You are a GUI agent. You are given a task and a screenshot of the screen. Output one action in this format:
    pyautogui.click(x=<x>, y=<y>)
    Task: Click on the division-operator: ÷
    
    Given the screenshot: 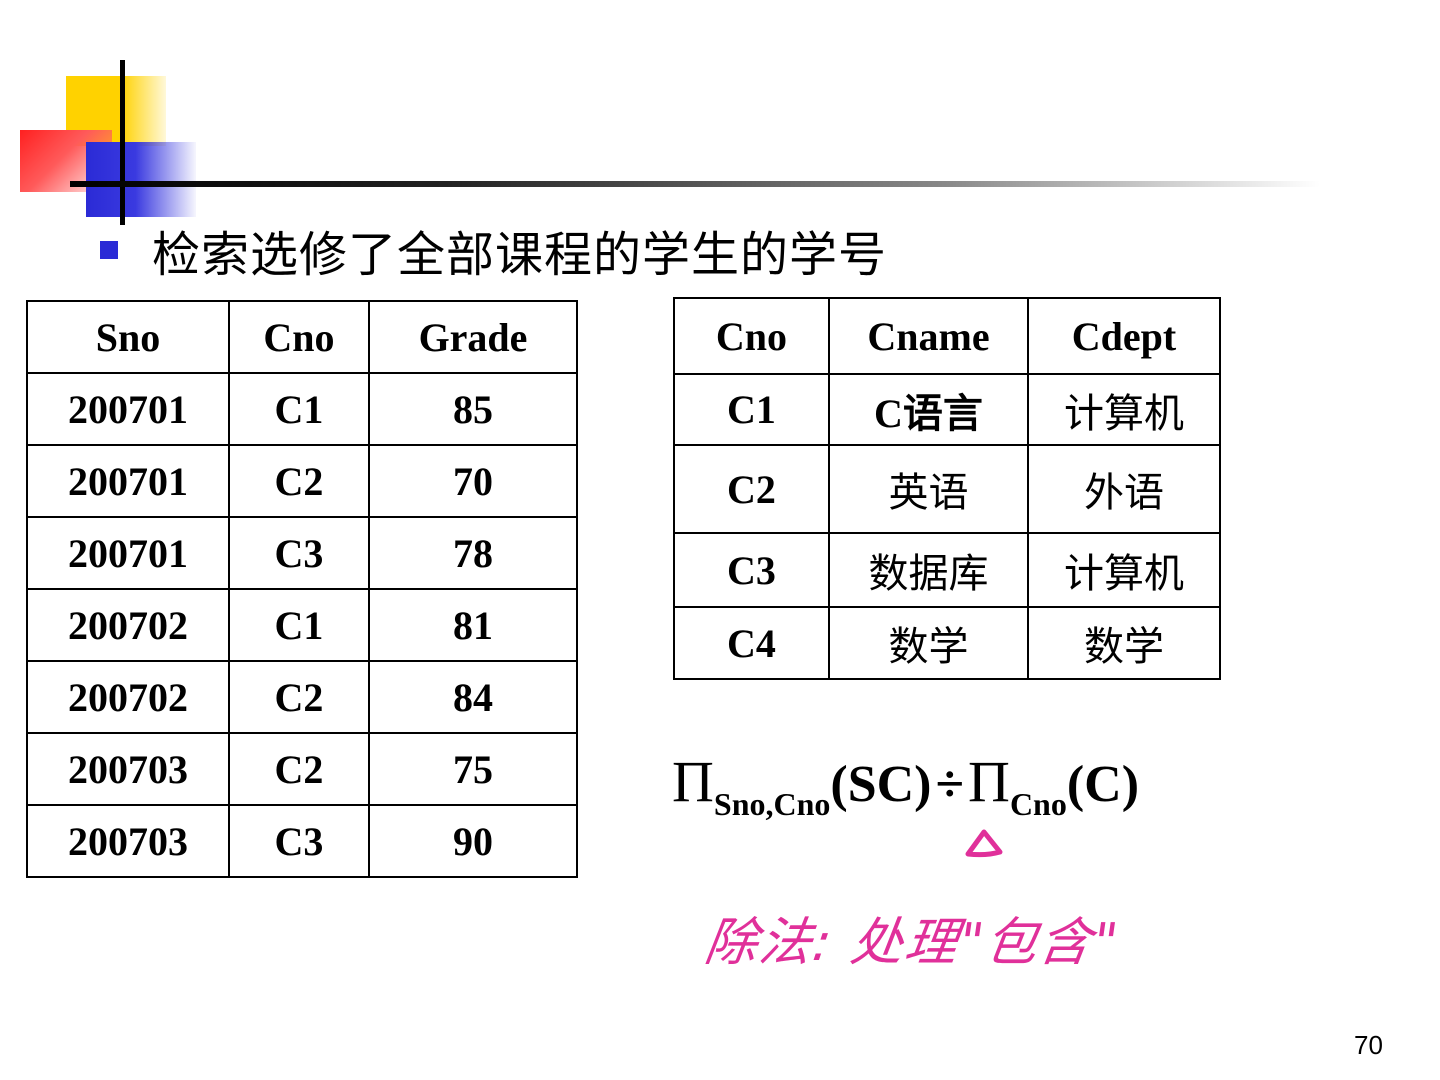 What is the action you would take?
    pyautogui.click(x=950, y=784)
    